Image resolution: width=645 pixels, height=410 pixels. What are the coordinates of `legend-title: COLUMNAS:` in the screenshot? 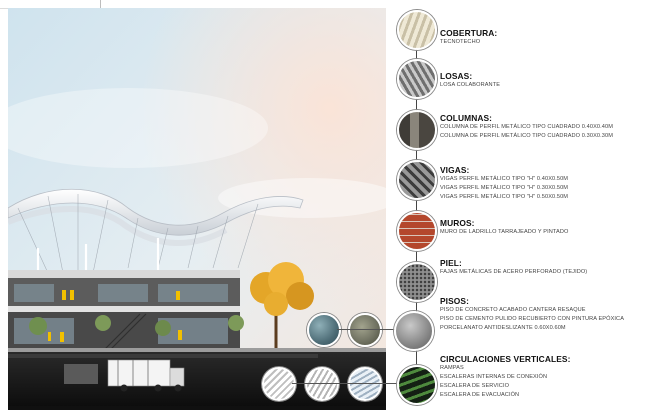 It's located at (466, 118).